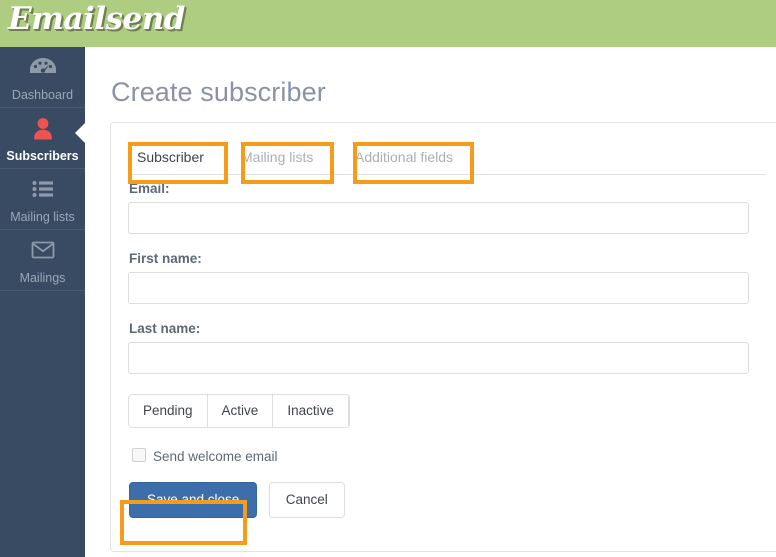  Describe the element at coordinates (388, 23) in the screenshot. I see `top-header-bar: Emailsend` at that location.